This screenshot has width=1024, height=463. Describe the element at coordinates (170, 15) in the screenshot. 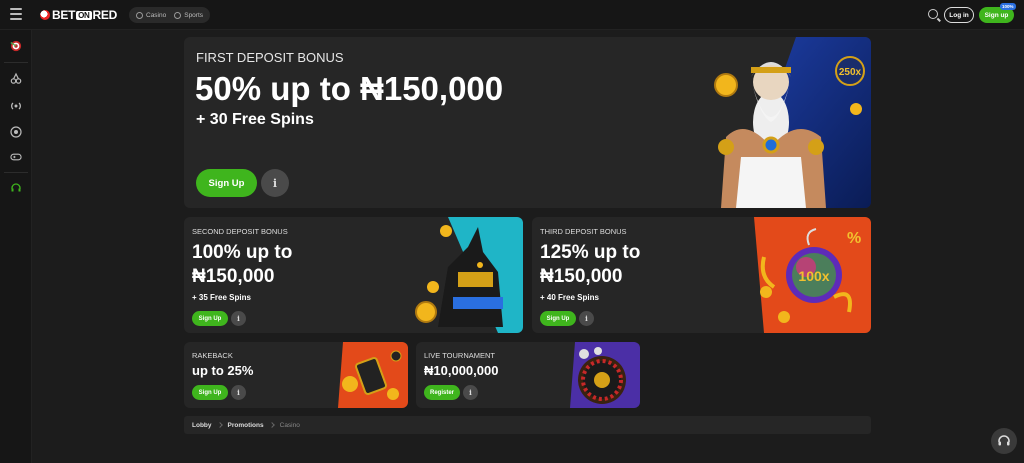

I see `product-switch: Casino Sports` at that location.